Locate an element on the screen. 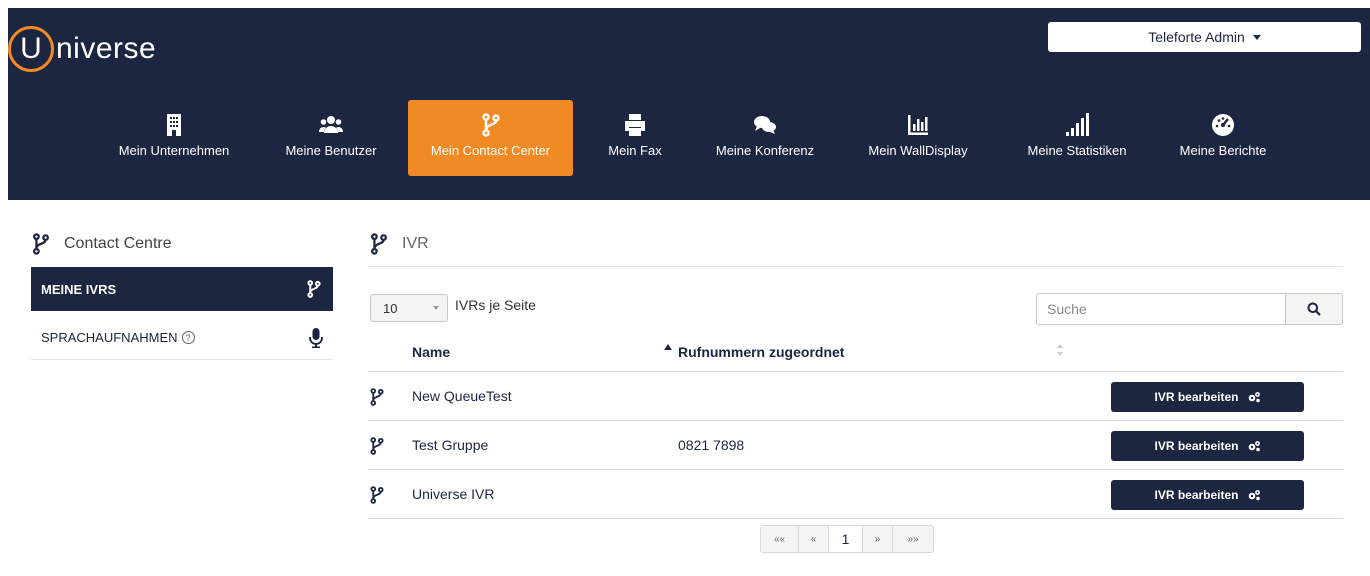 The image size is (1370, 576). table-row: Universe IVR IVR bearbeiten is located at coordinates (855, 494).